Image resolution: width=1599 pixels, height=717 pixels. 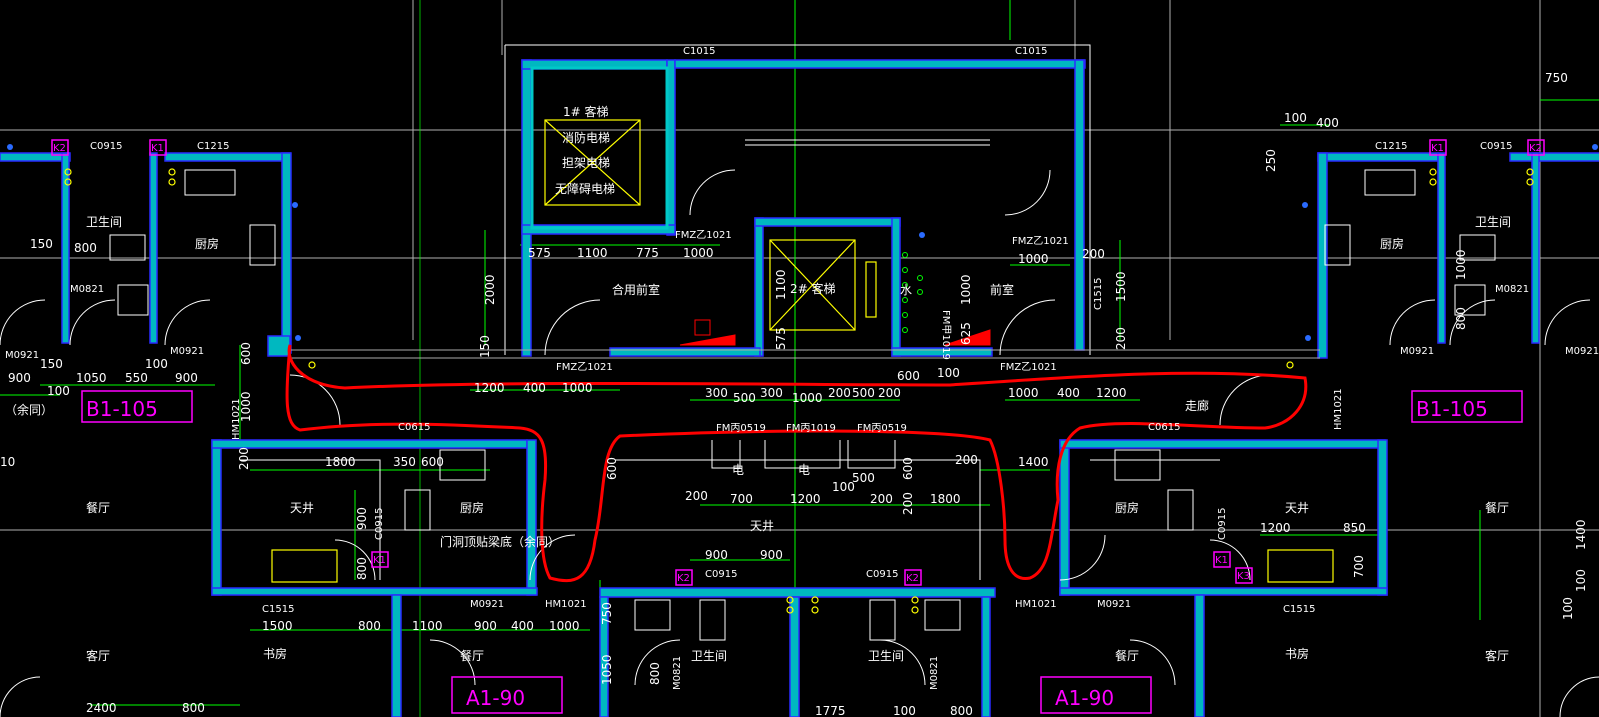 I want to click on door-label-vertical: HM1021, so click(x=1338, y=409).